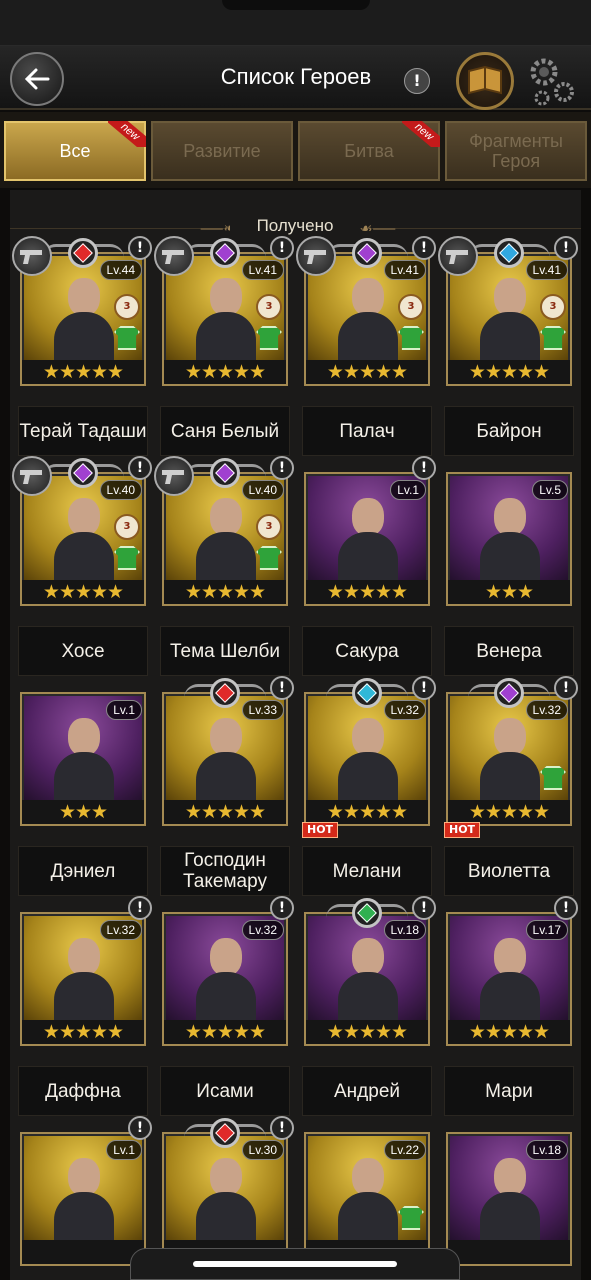 This screenshot has width=591, height=1280. What do you see at coordinates (417, 81) in the screenshot?
I see `info-button: !` at bounding box center [417, 81].